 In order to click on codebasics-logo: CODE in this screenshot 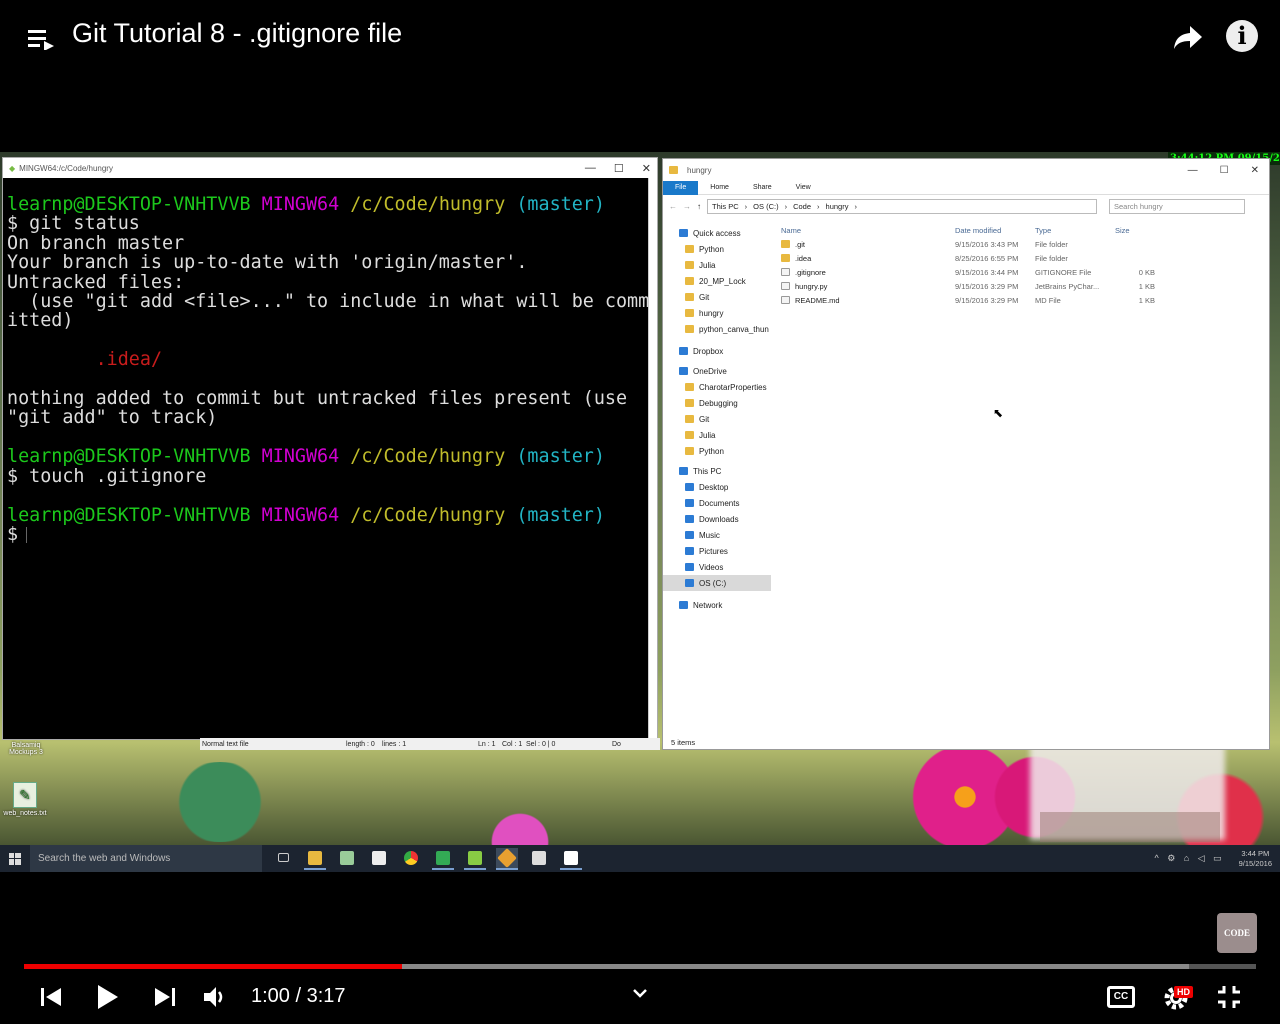, I will do `click(1237, 933)`.